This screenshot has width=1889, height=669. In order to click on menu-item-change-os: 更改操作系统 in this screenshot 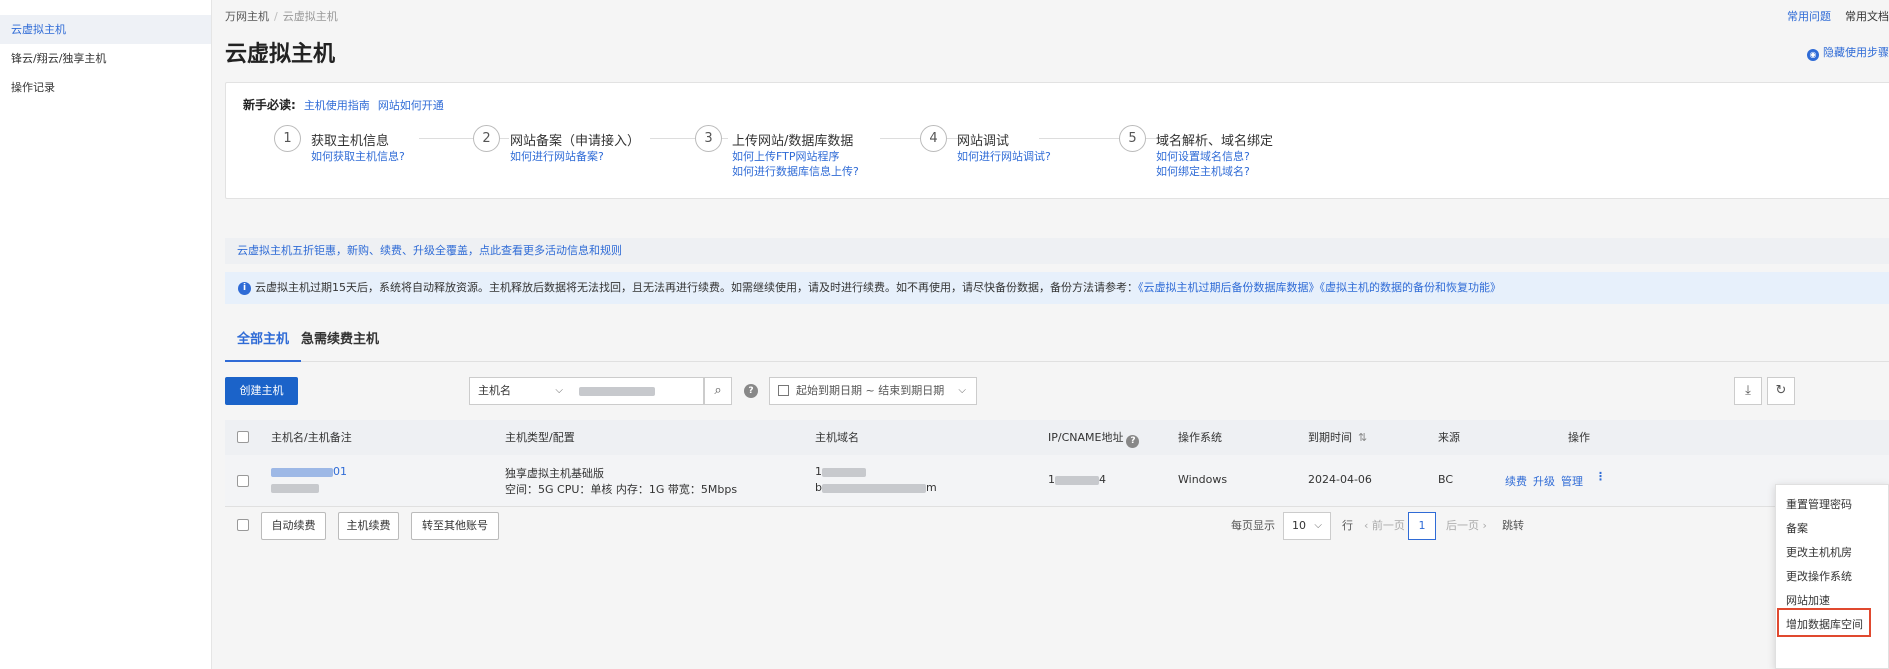, I will do `click(1819, 576)`.